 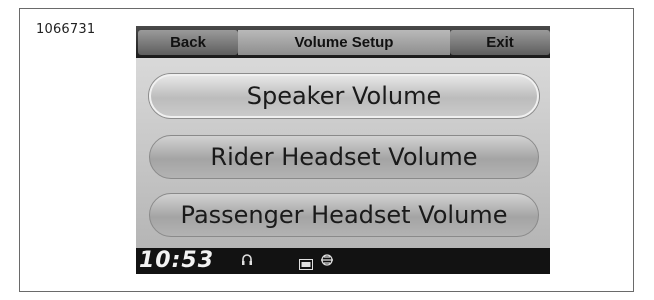 I want to click on headset-icon, so click(x=247, y=262).